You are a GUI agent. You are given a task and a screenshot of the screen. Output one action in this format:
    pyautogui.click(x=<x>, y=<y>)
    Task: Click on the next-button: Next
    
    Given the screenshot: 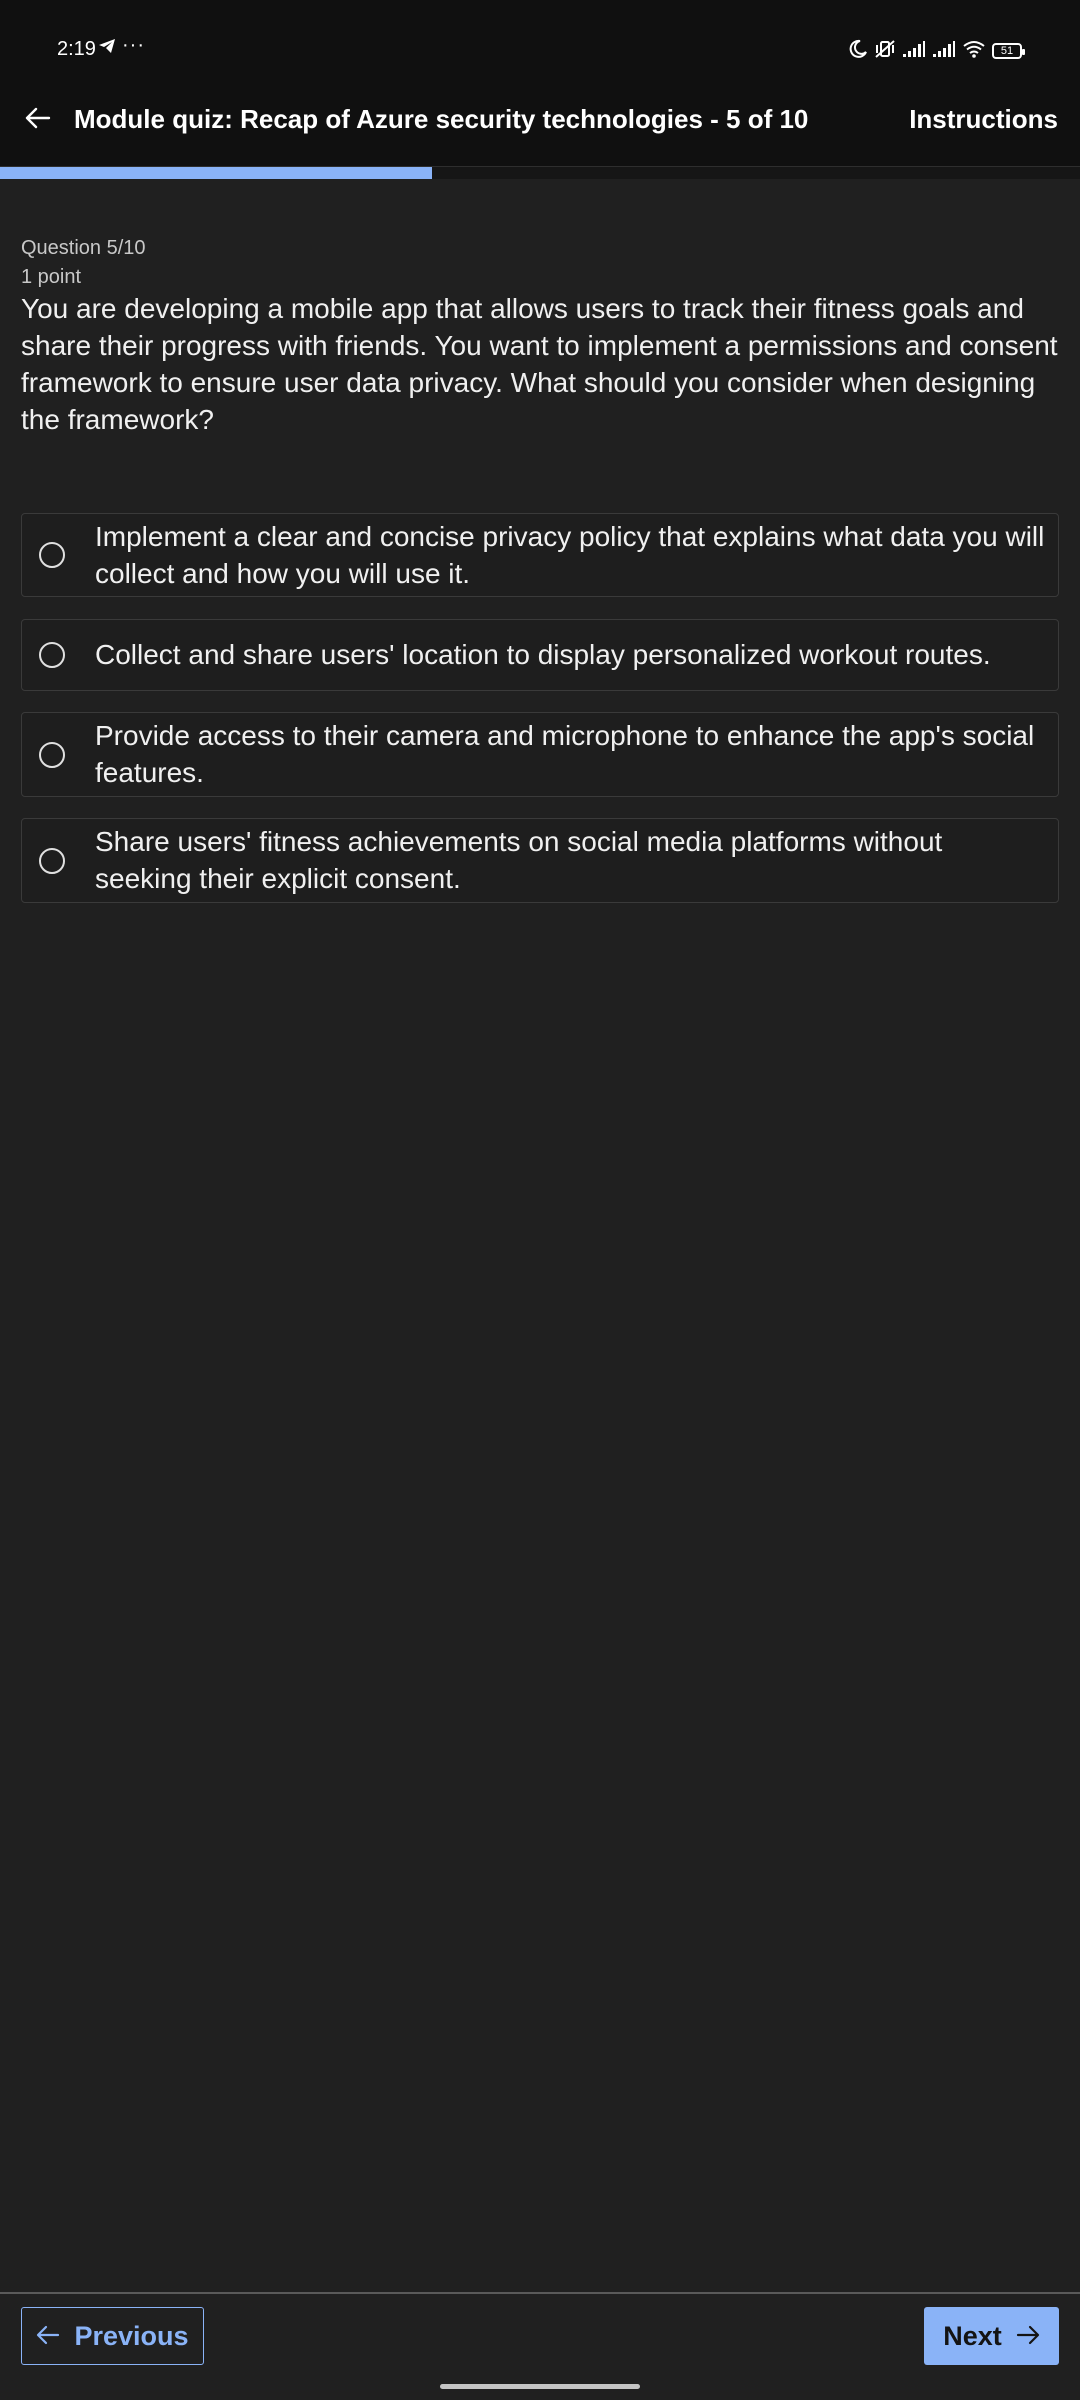 What is the action you would take?
    pyautogui.click(x=991, y=2336)
    